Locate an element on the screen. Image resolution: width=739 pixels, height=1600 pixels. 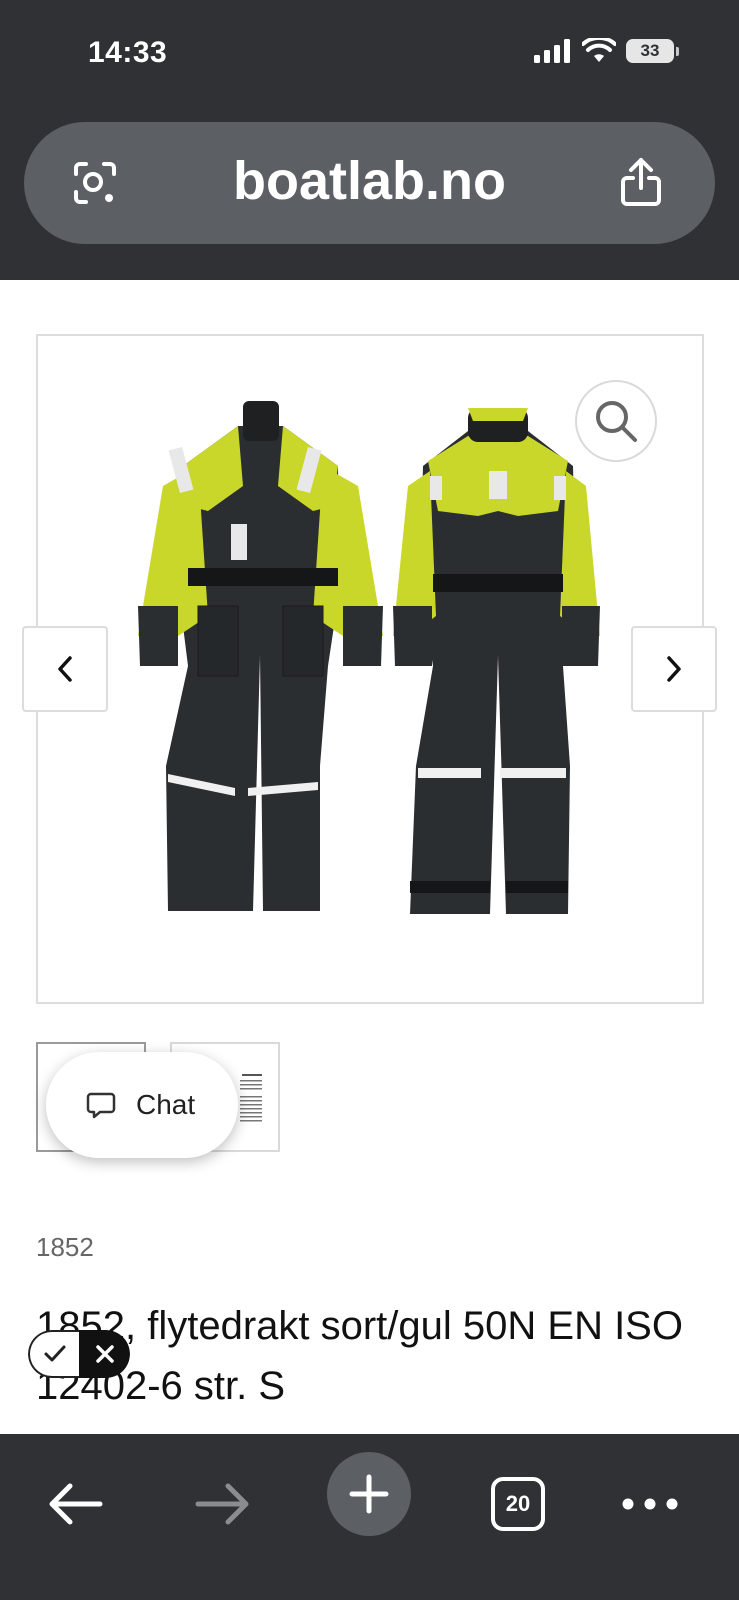
signal-icon is located at coordinates (552, 51).